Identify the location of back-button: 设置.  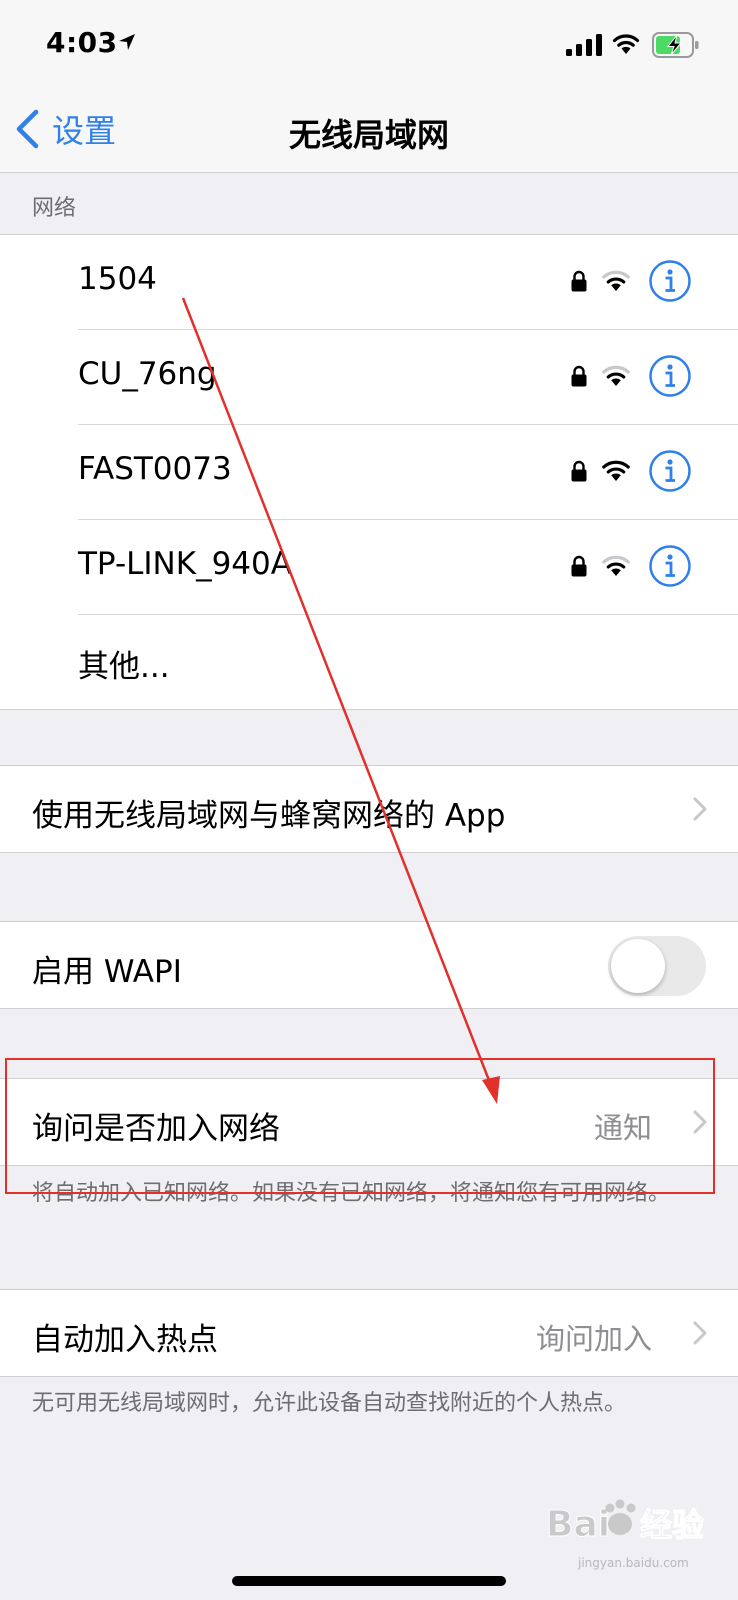
(65, 129).